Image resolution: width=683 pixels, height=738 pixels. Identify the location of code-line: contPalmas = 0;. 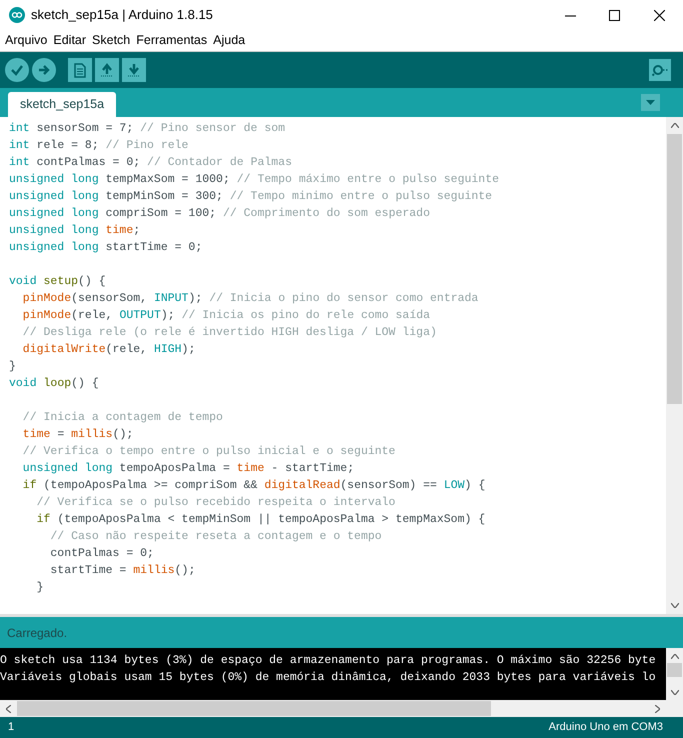
(101, 554).